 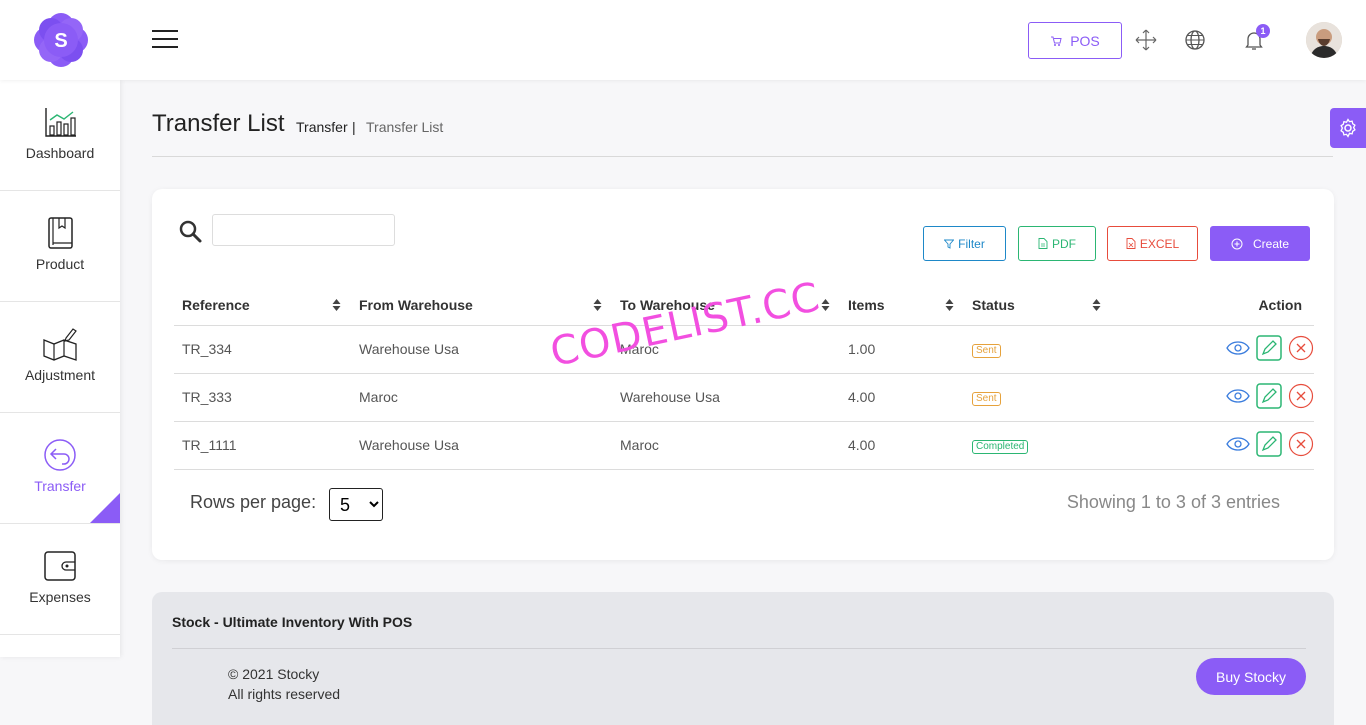 What do you see at coordinates (1036, 445) in the screenshot?
I see `cell-status: Completed` at bounding box center [1036, 445].